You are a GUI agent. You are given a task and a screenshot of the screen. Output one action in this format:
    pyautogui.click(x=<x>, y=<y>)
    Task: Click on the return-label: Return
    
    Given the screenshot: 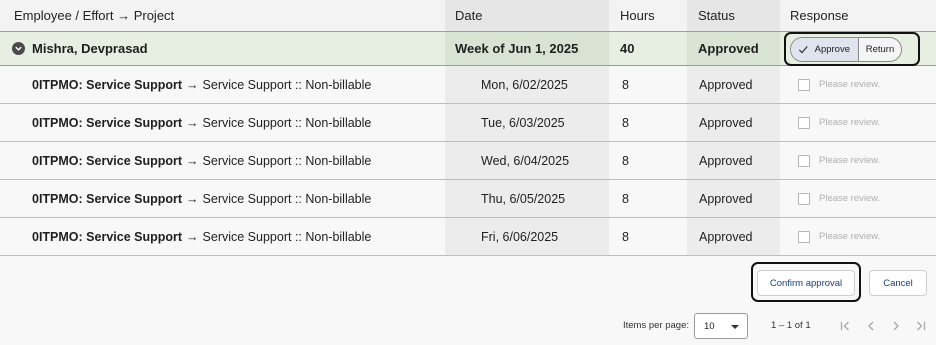 What is the action you would take?
    pyautogui.click(x=880, y=49)
    